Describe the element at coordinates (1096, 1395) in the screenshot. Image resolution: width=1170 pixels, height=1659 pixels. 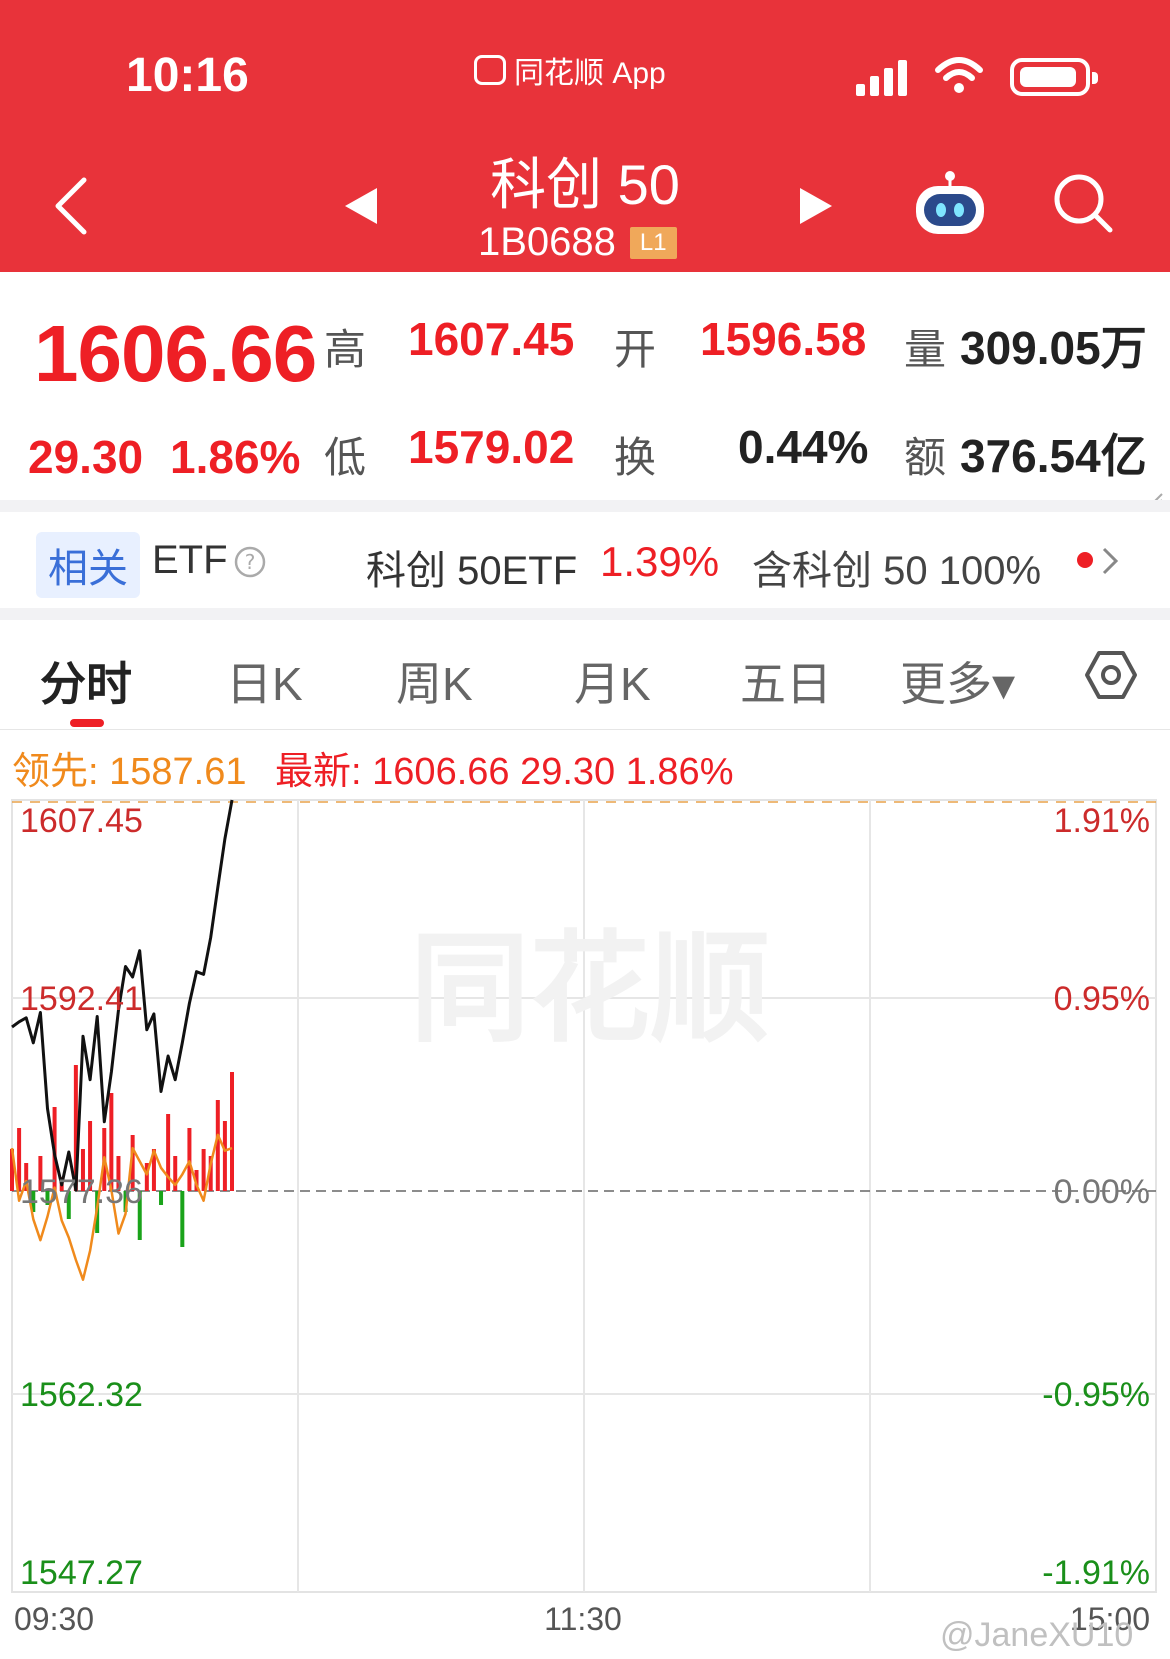
I see `y-axis-label-right: -0.95%` at that location.